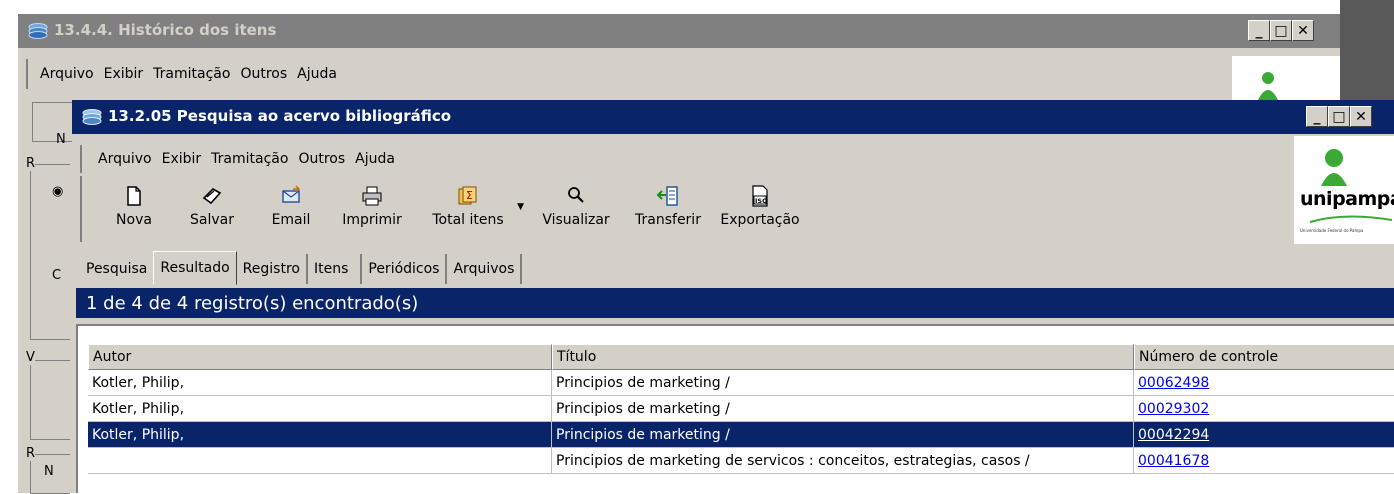  I want to click on visualizar-label: Visualizar, so click(576, 220).